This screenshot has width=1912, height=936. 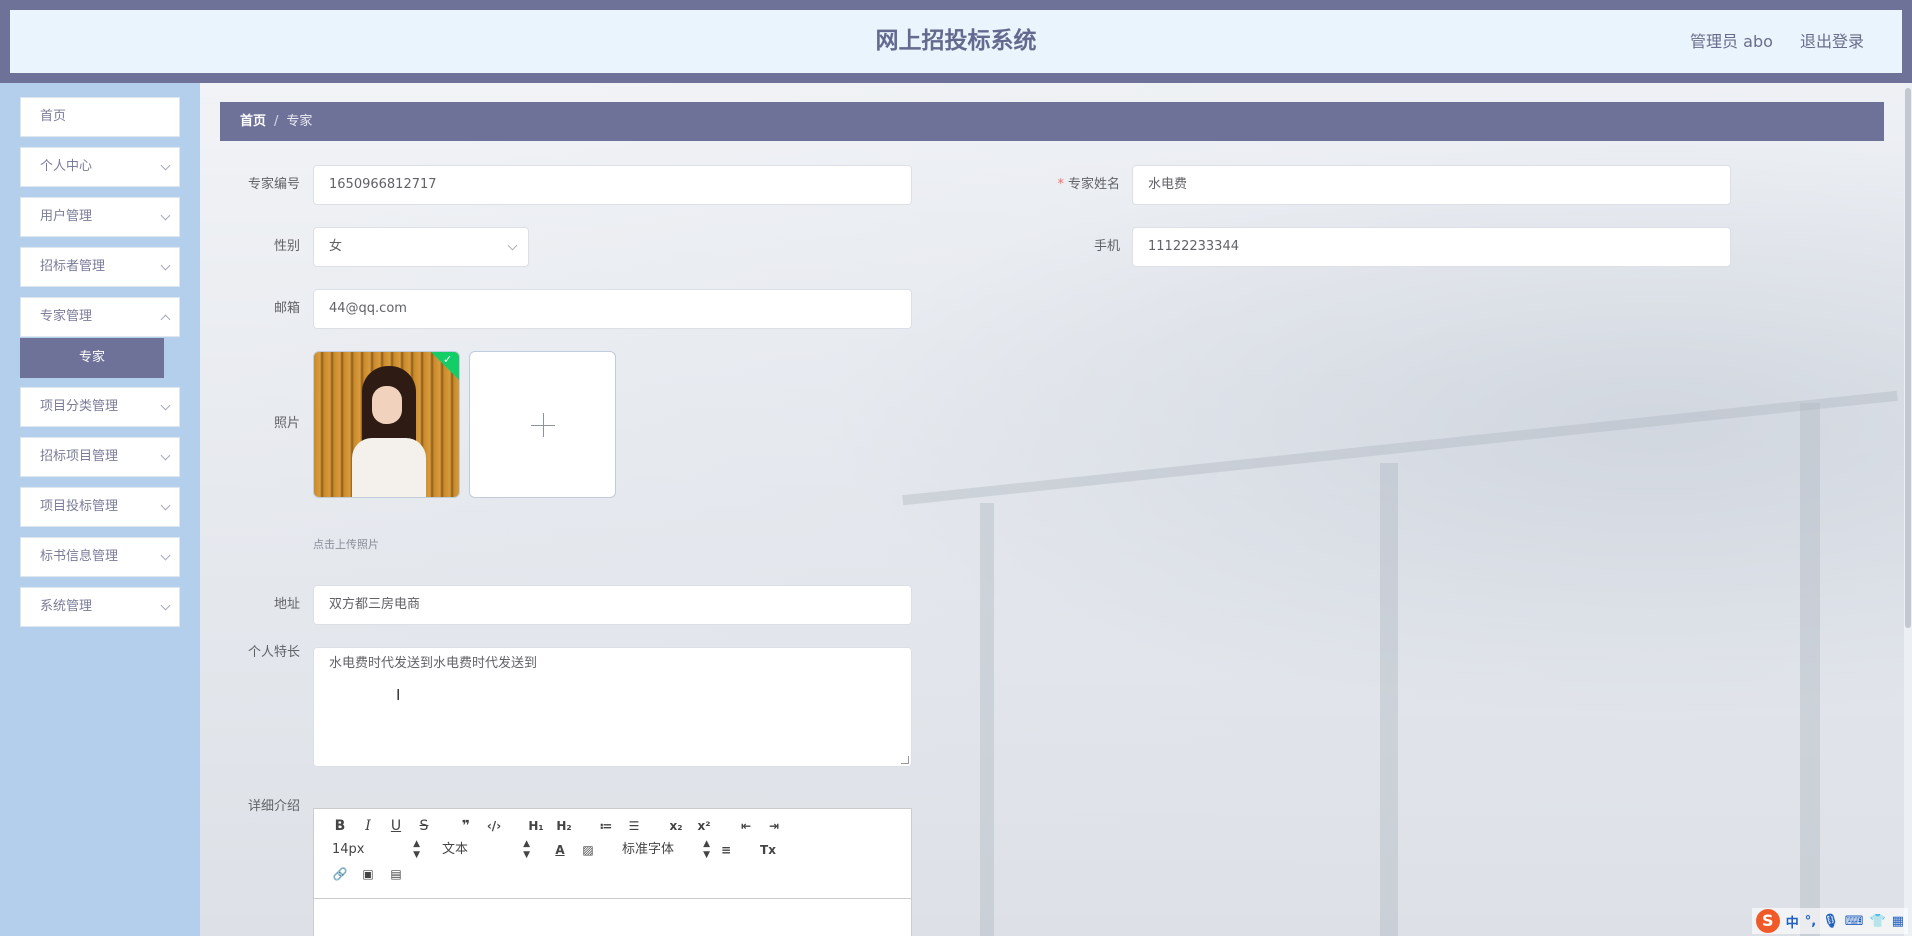 What do you see at coordinates (100, 167) in the screenshot?
I see `sidebar-item-personal-center: 个人中心` at bounding box center [100, 167].